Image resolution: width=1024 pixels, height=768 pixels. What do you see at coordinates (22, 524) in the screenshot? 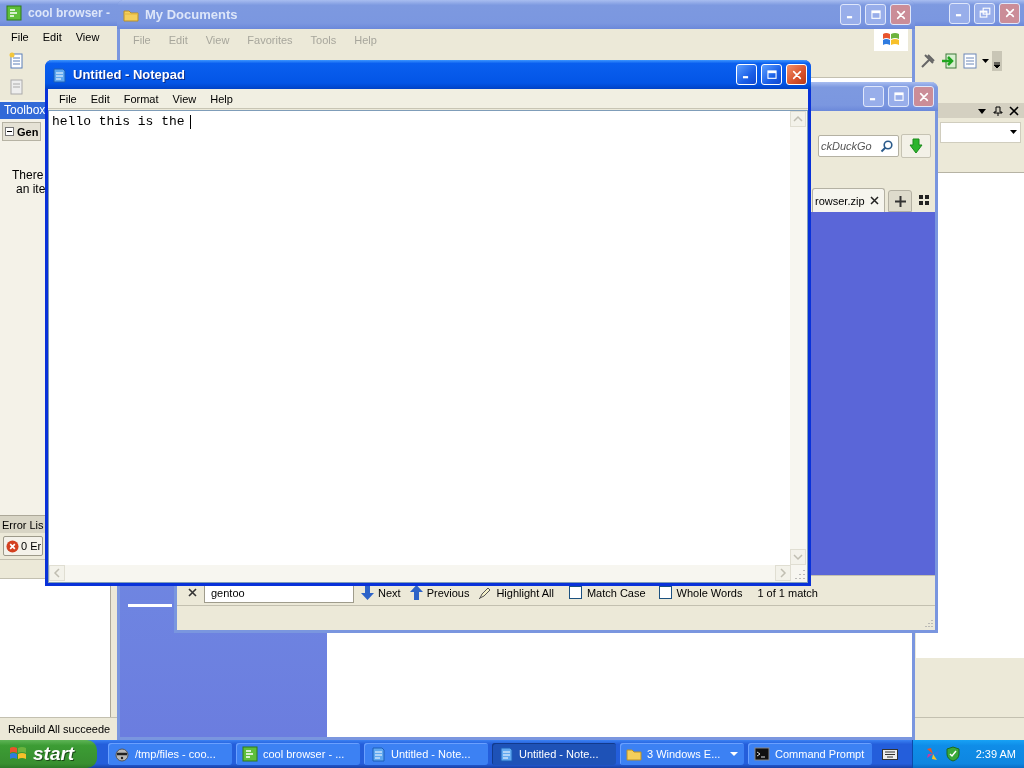
I see `panel-title: Error Lis` at bounding box center [22, 524].